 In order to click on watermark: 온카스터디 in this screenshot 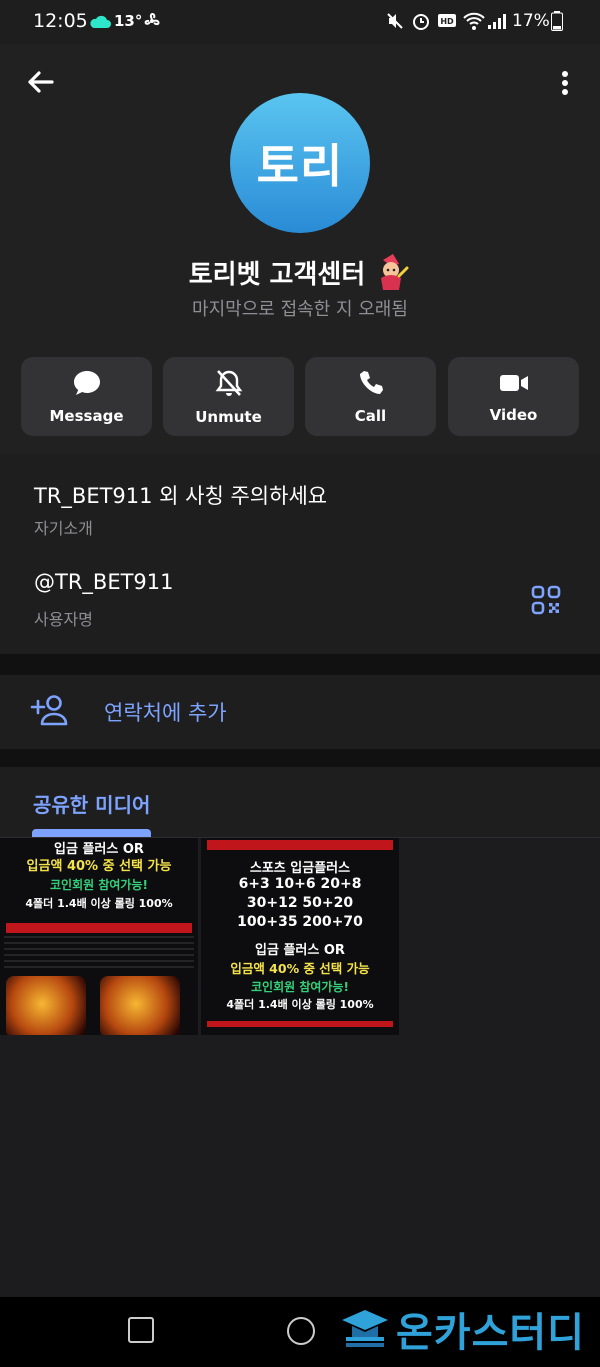, I will do `click(462, 1329)`.